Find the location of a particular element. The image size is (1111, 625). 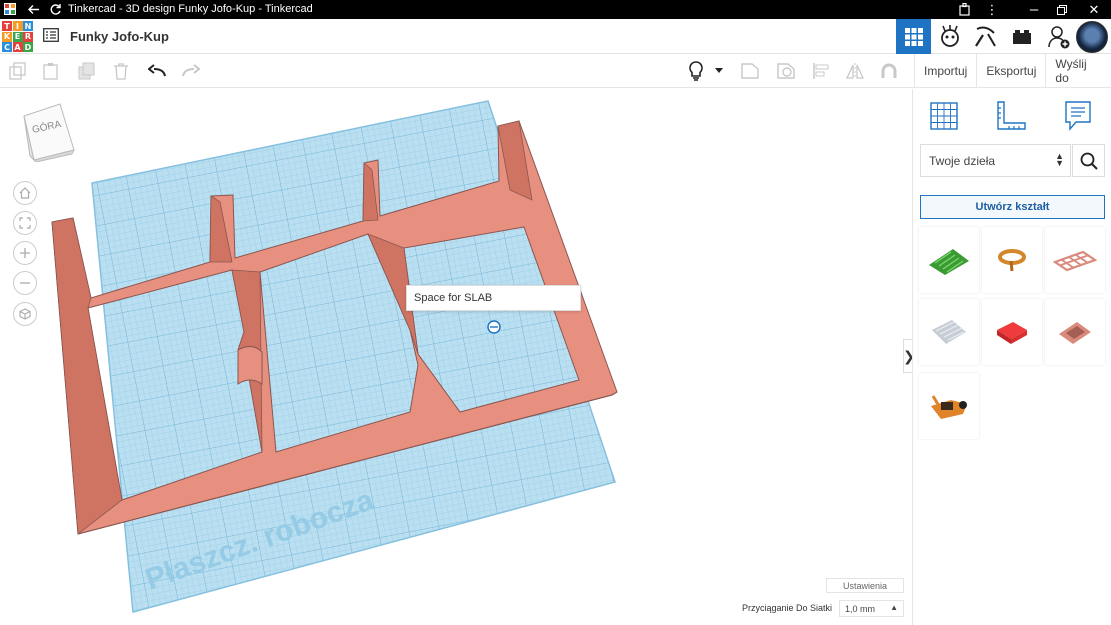

ruler-icon is located at coordinates (1011, 115).